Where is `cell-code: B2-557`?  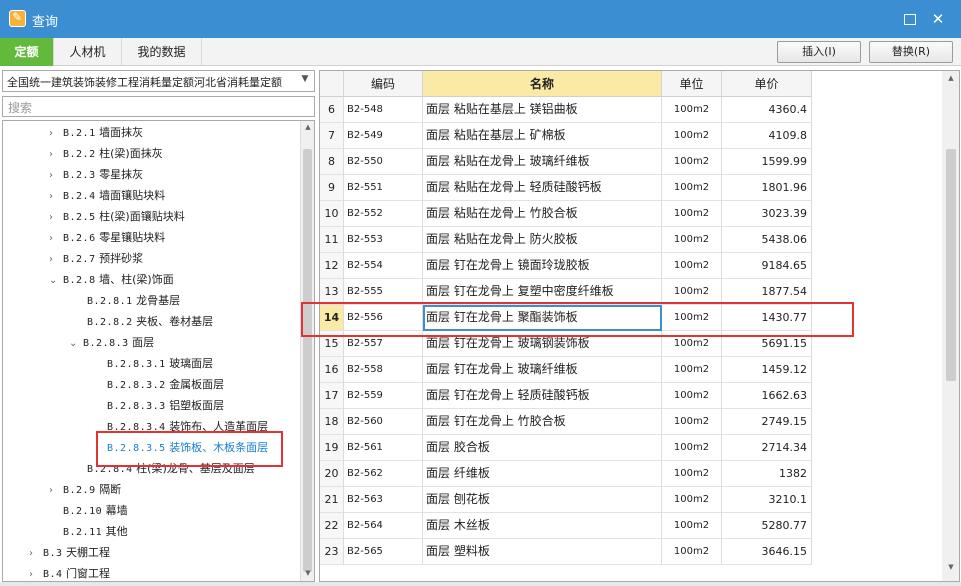
cell-code: B2-557 is located at coordinates (383, 344).